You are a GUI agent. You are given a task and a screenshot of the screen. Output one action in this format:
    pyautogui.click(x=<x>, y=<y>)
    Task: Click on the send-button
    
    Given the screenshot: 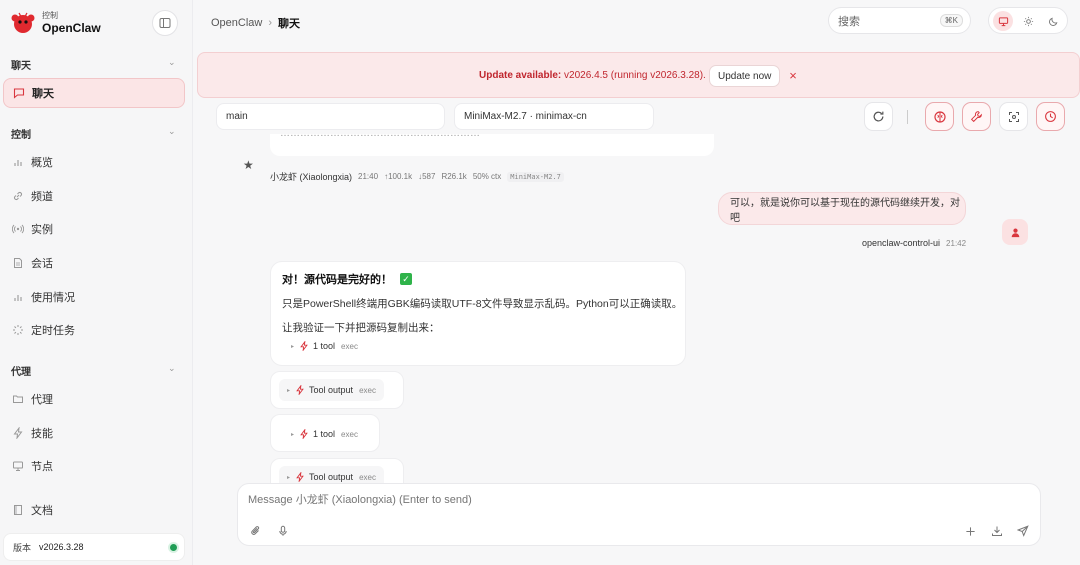 What is the action you would take?
    pyautogui.click(x=1023, y=531)
    